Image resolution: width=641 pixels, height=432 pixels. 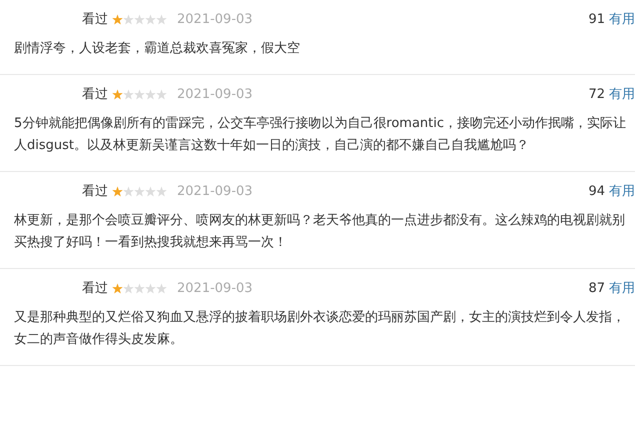 What do you see at coordinates (596, 191) in the screenshot?
I see `vote-count: 94` at bounding box center [596, 191].